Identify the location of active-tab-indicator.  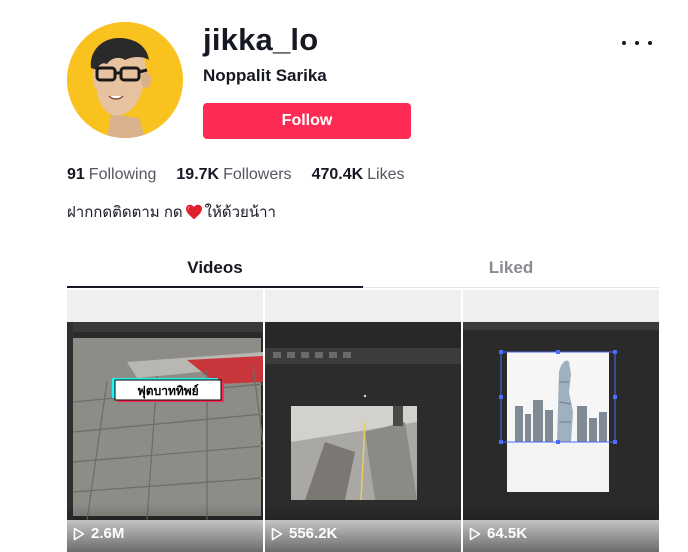
(215, 287).